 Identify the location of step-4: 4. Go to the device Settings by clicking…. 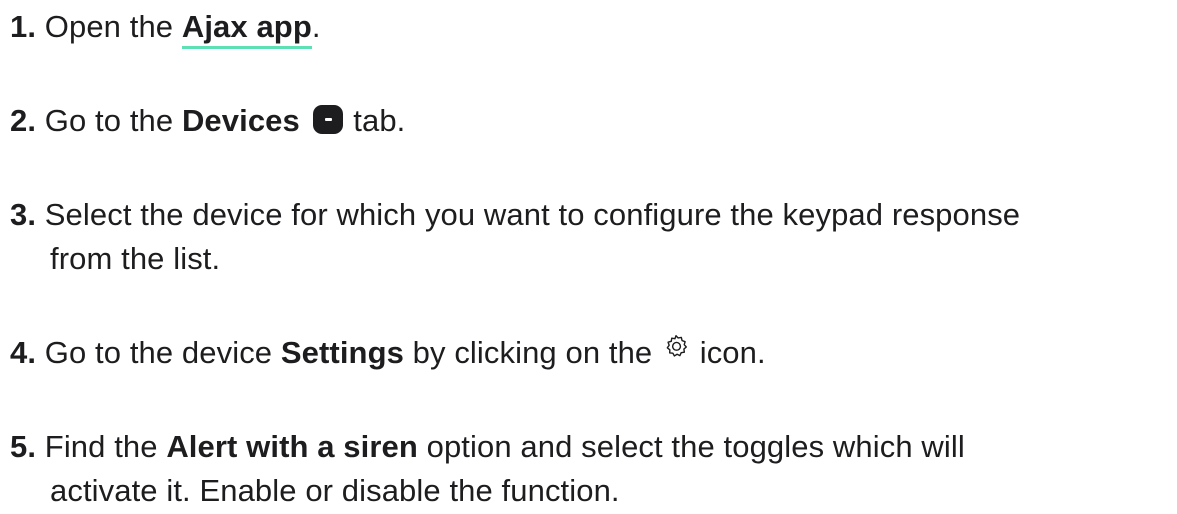
(388, 353).